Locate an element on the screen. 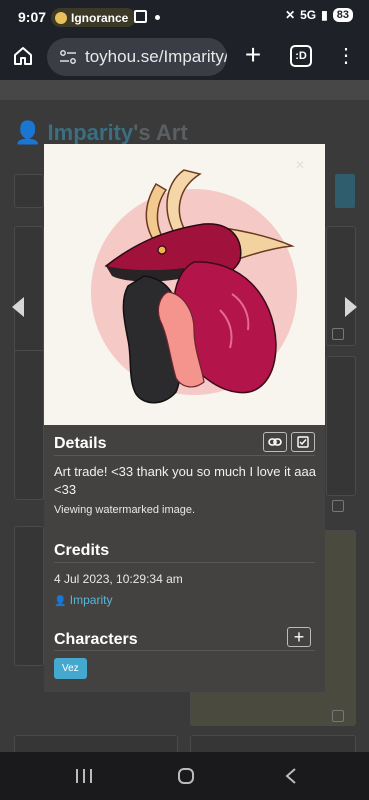  credit-user-name: Imparity is located at coordinates (91, 600).